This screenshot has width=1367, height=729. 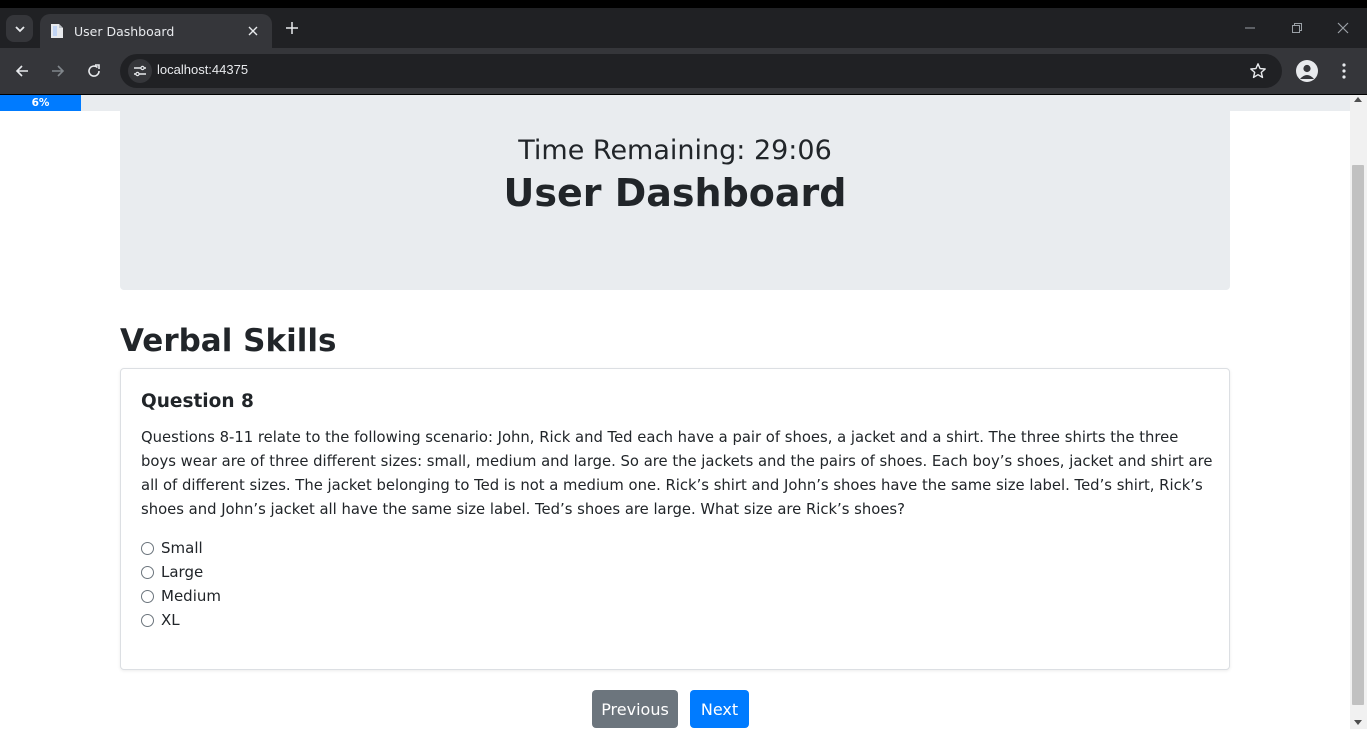 I want to click on close-window-icon, so click(x=1343, y=28).